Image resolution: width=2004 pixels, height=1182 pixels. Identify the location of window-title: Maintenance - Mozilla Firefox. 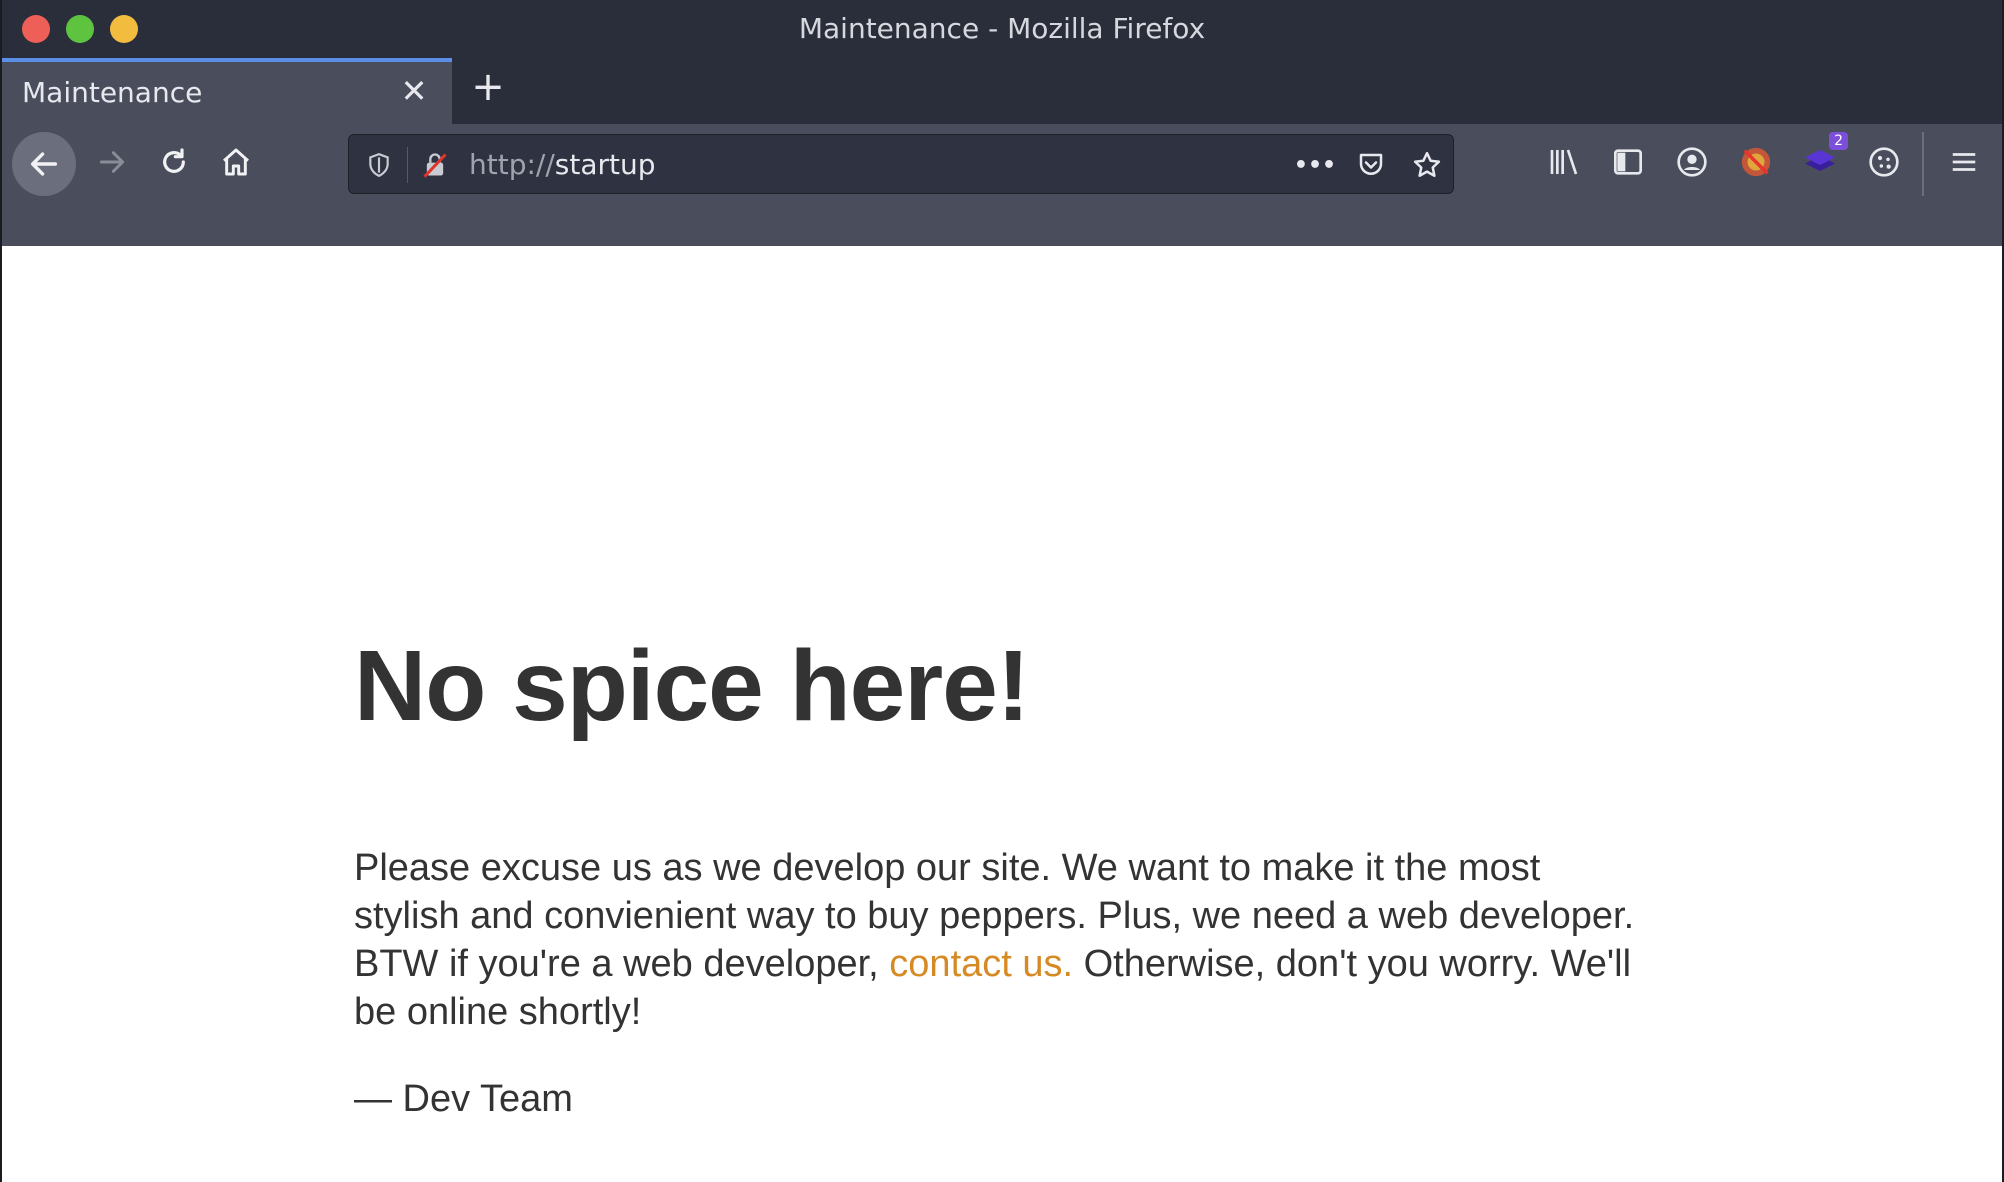
(1002, 28).